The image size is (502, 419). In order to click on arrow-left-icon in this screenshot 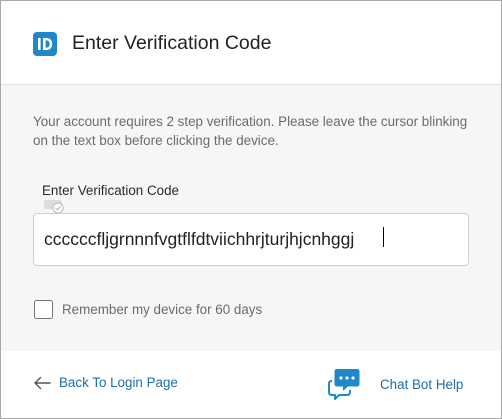, I will do `click(42, 382)`.